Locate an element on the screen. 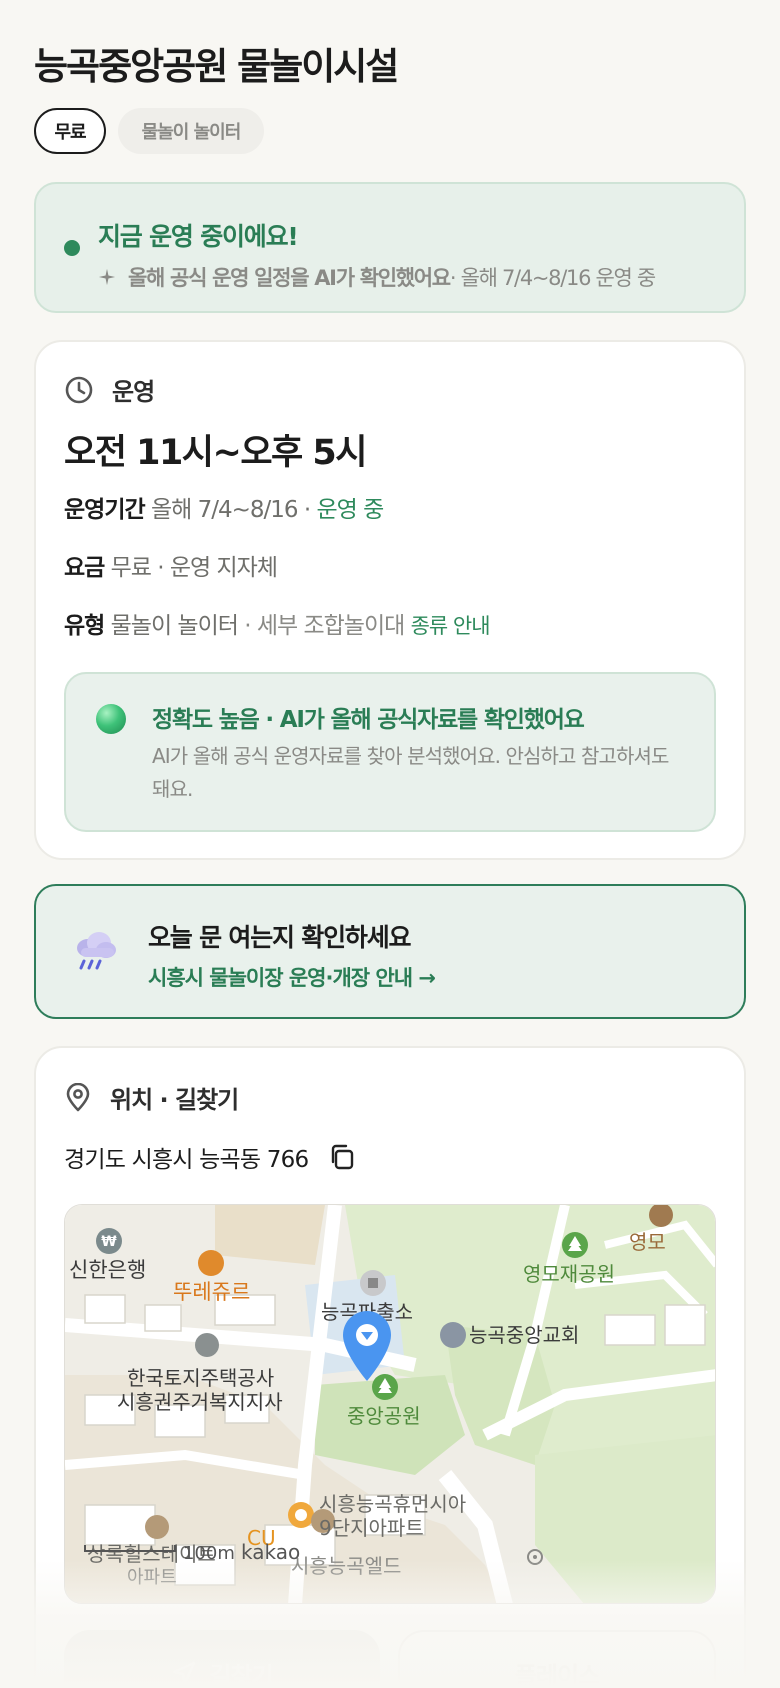  type-guide-link: 종류 안내 is located at coordinates (451, 626).